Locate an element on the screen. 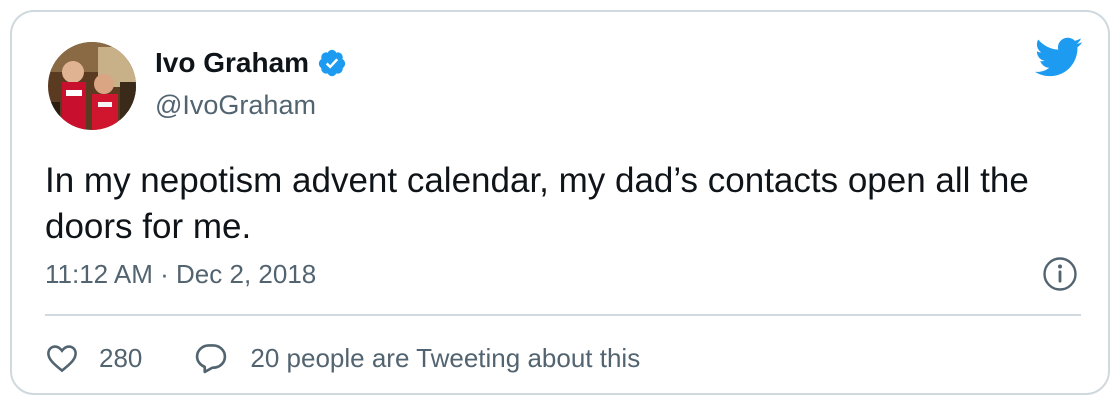 This screenshot has width=1120, height=404. speech-bubble-icon is located at coordinates (211, 359).